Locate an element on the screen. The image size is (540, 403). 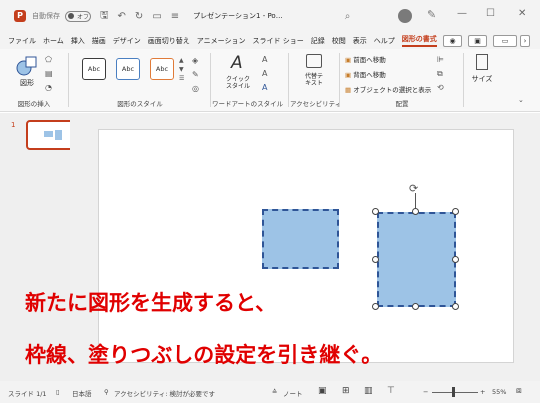
collapse-ribbon-icon: ⌄ is located at coordinates (521, 100).